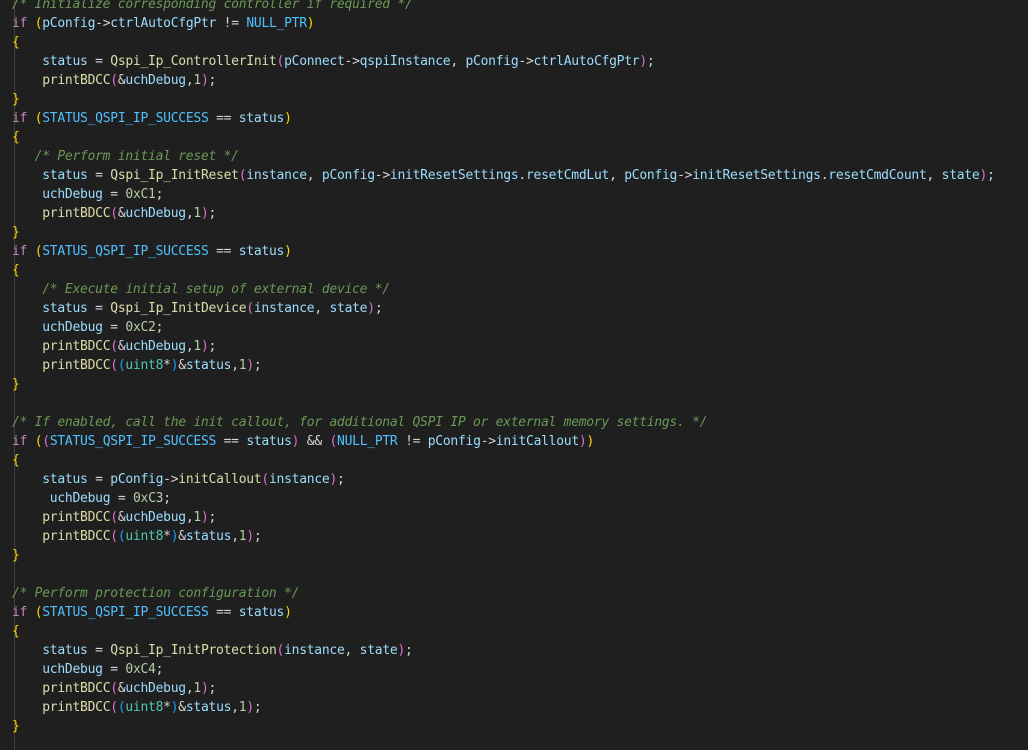 The width and height of the screenshot is (1028, 750). I want to click on code-token: initResetSettings, so click(756, 175).